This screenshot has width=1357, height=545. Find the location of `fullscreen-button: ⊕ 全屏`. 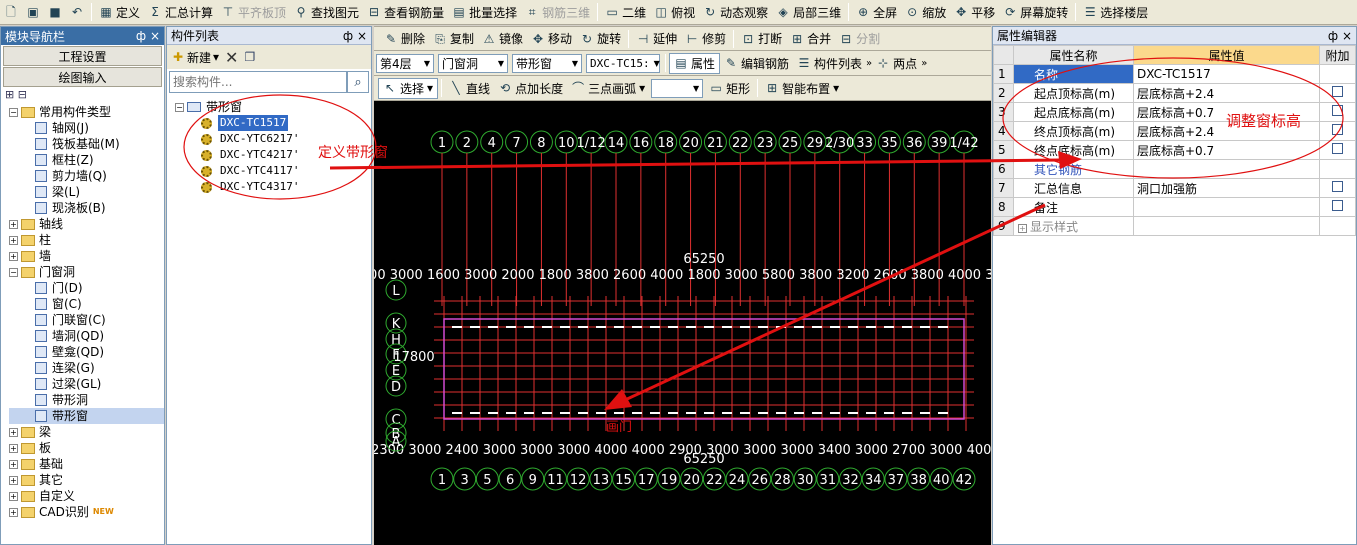

fullscreen-button: ⊕ 全屏 is located at coordinates (876, 12).